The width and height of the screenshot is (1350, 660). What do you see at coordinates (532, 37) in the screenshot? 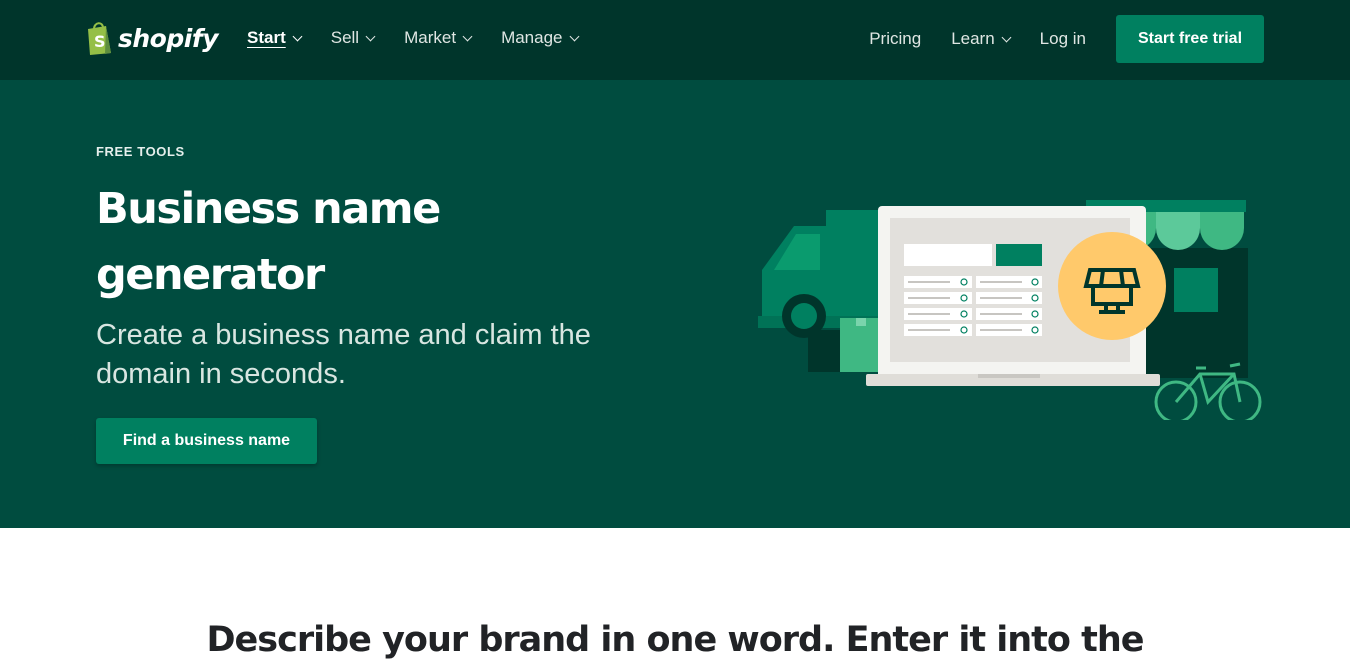
I see `nav-manage-label: Manage` at bounding box center [532, 37].